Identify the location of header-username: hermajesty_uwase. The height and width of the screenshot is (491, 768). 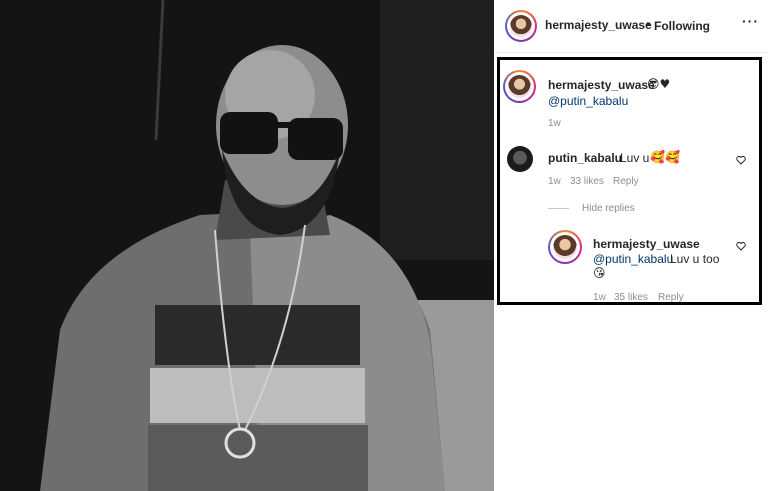
(598, 25).